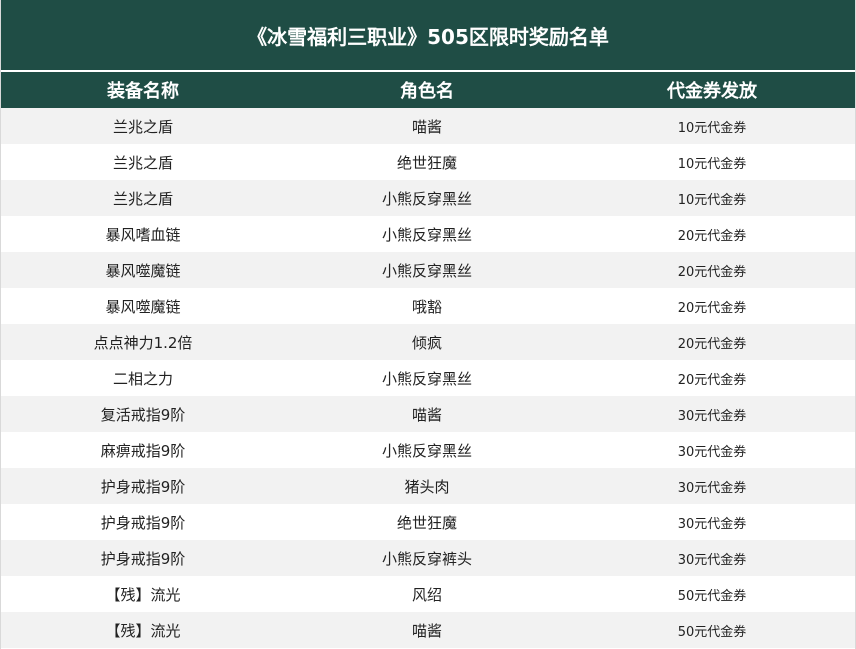 This screenshot has height=649, width=856. I want to click on table-row: 兰兆之盾 喵酱 10元代金券, so click(428, 126).